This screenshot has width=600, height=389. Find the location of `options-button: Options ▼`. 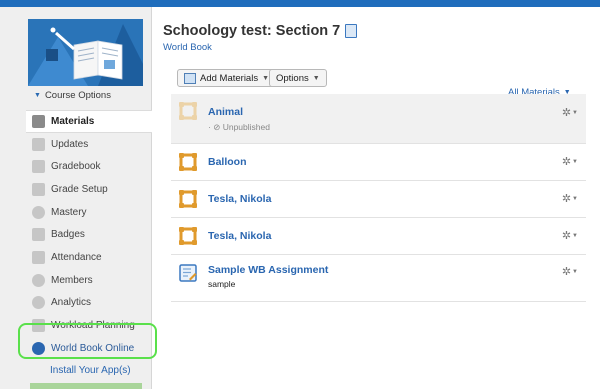

options-button: Options ▼ is located at coordinates (298, 78).